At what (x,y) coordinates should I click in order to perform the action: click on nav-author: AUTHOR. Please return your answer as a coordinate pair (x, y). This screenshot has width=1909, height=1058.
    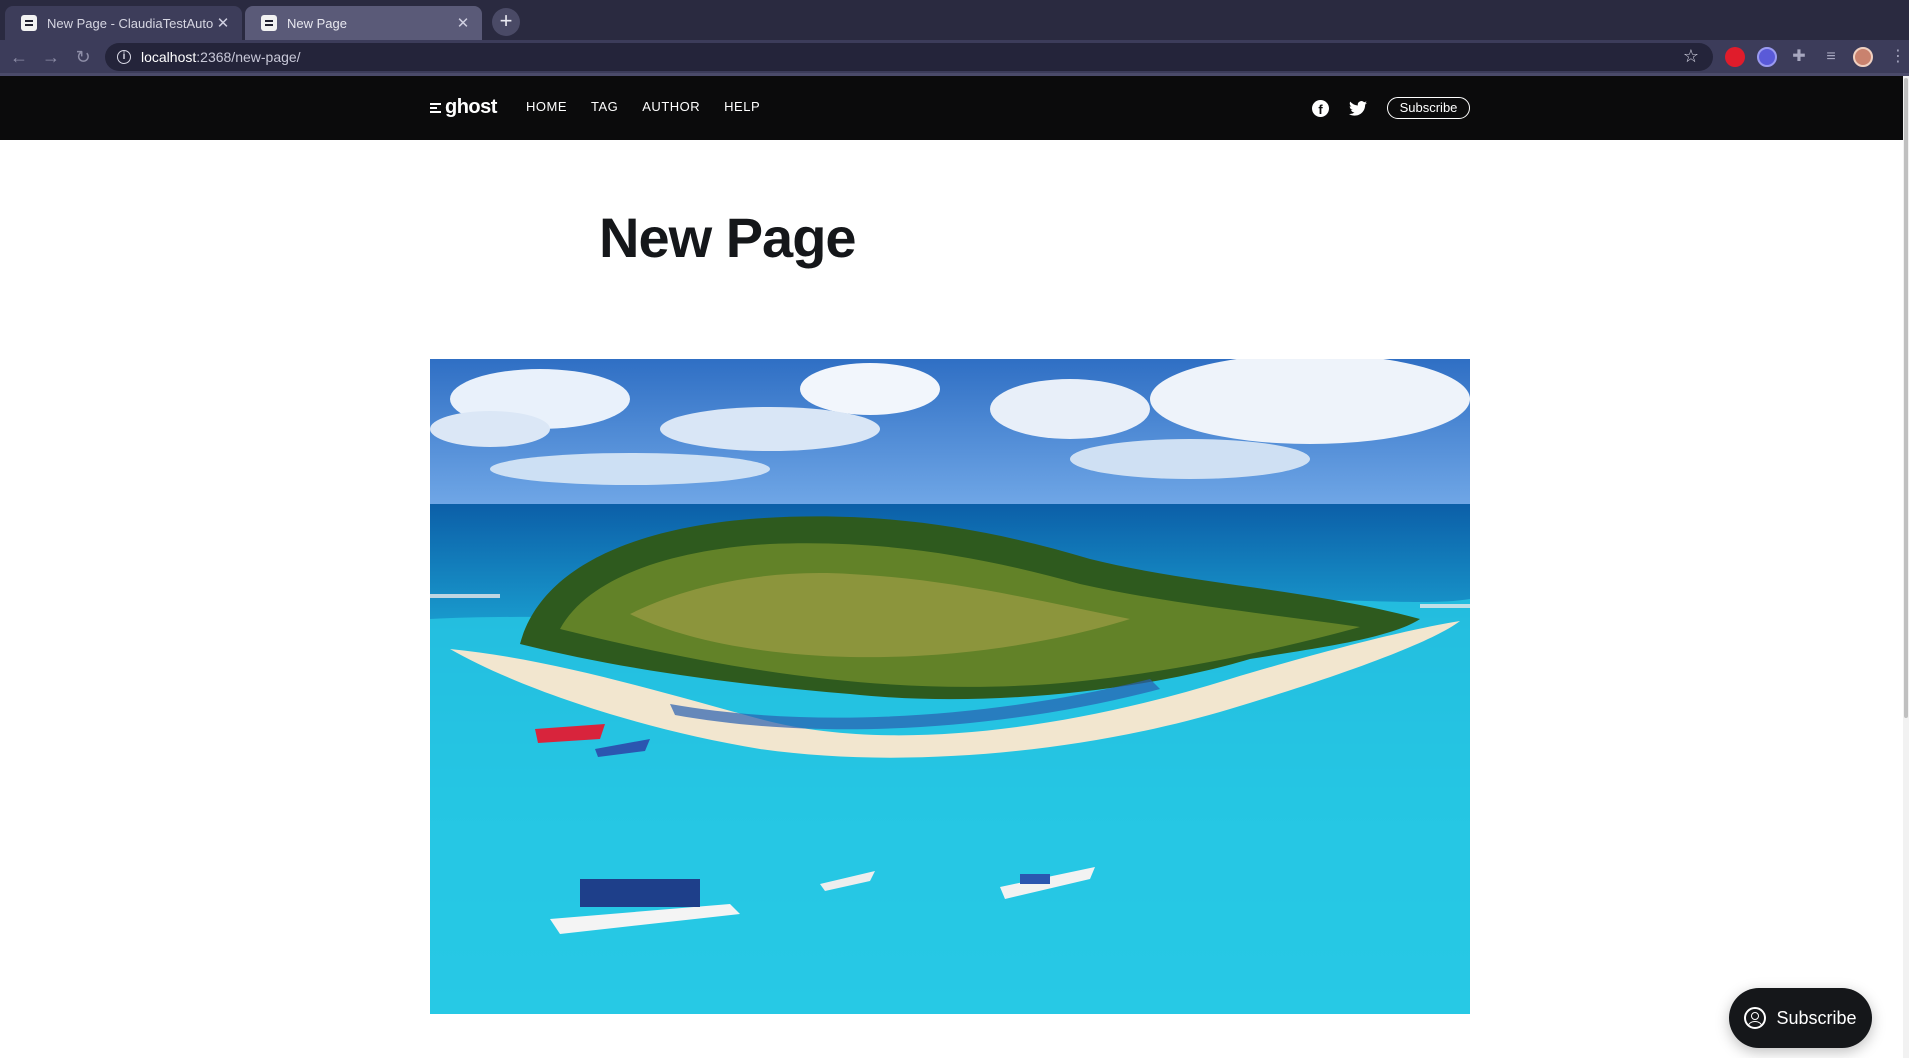
    Looking at the image, I should click on (671, 106).